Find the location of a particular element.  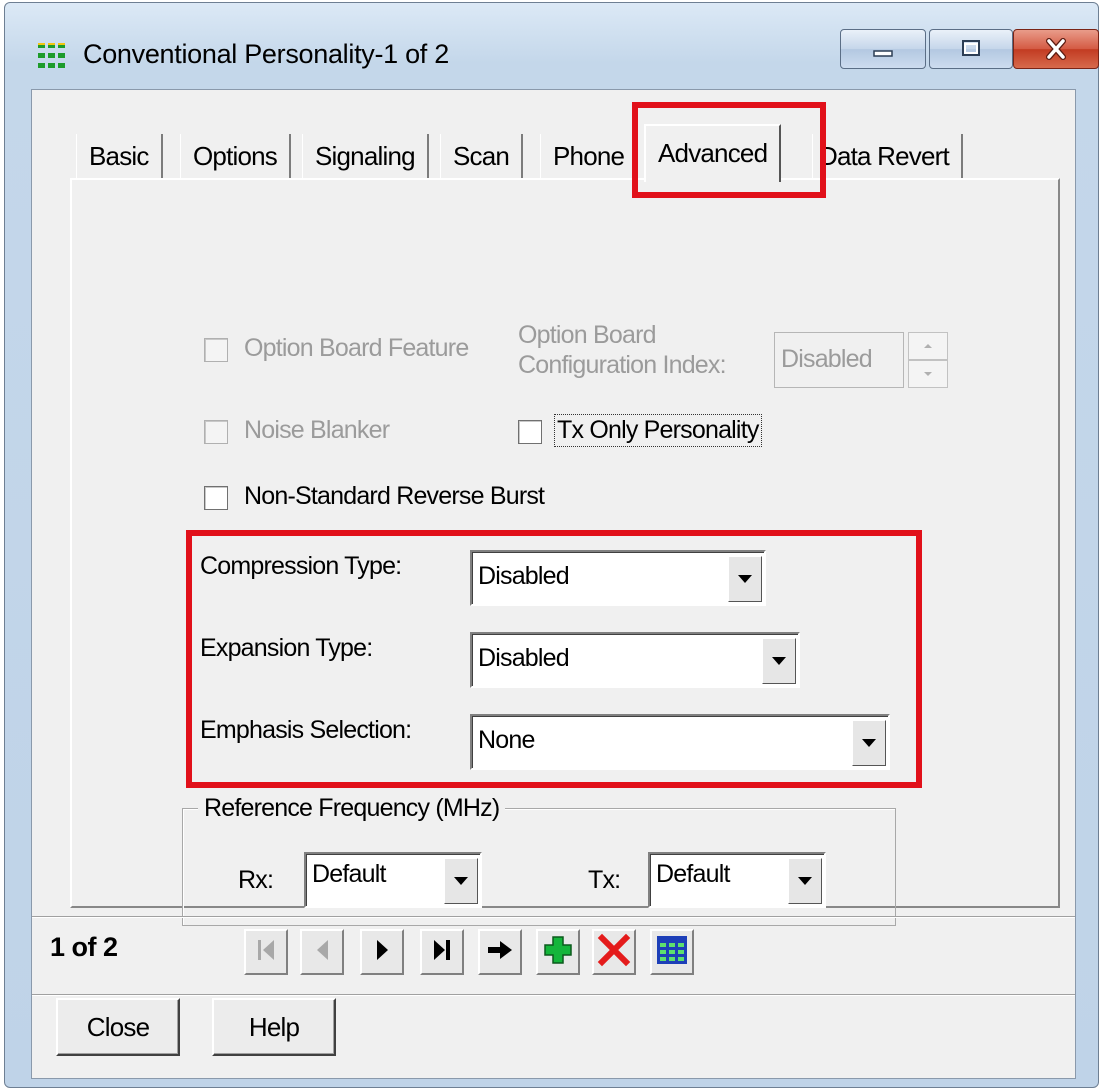

expansion-type-label: Expansion Type: is located at coordinates (286, 648).